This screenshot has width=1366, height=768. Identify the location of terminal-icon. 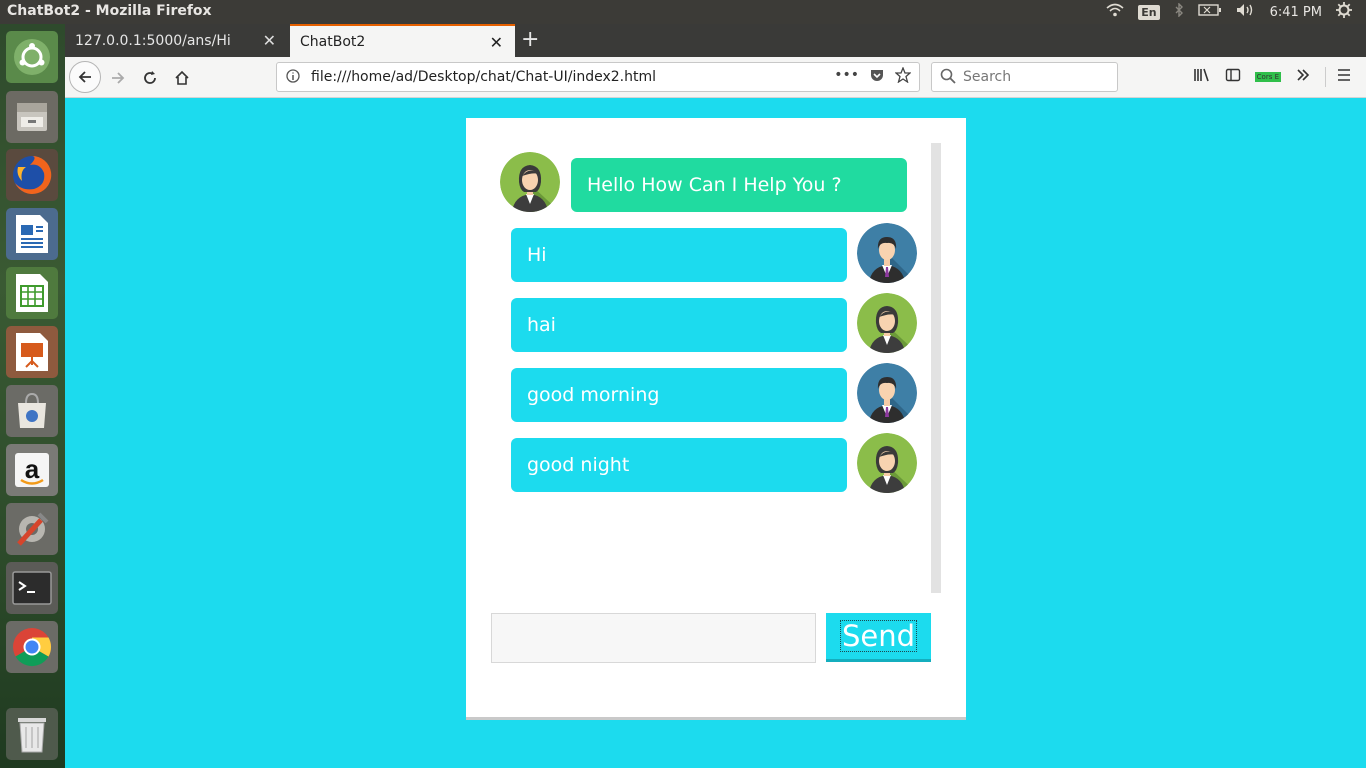
(32, 588).